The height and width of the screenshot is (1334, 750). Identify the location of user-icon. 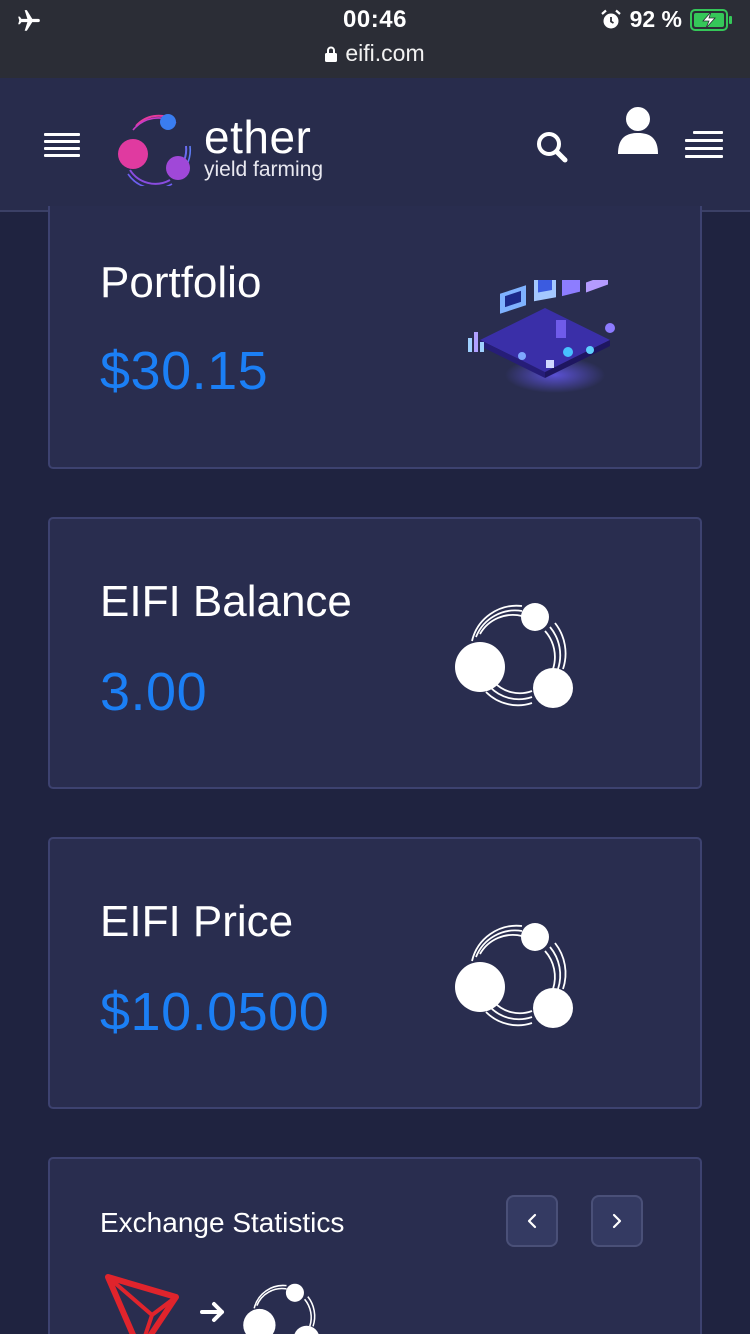
(638, 131).